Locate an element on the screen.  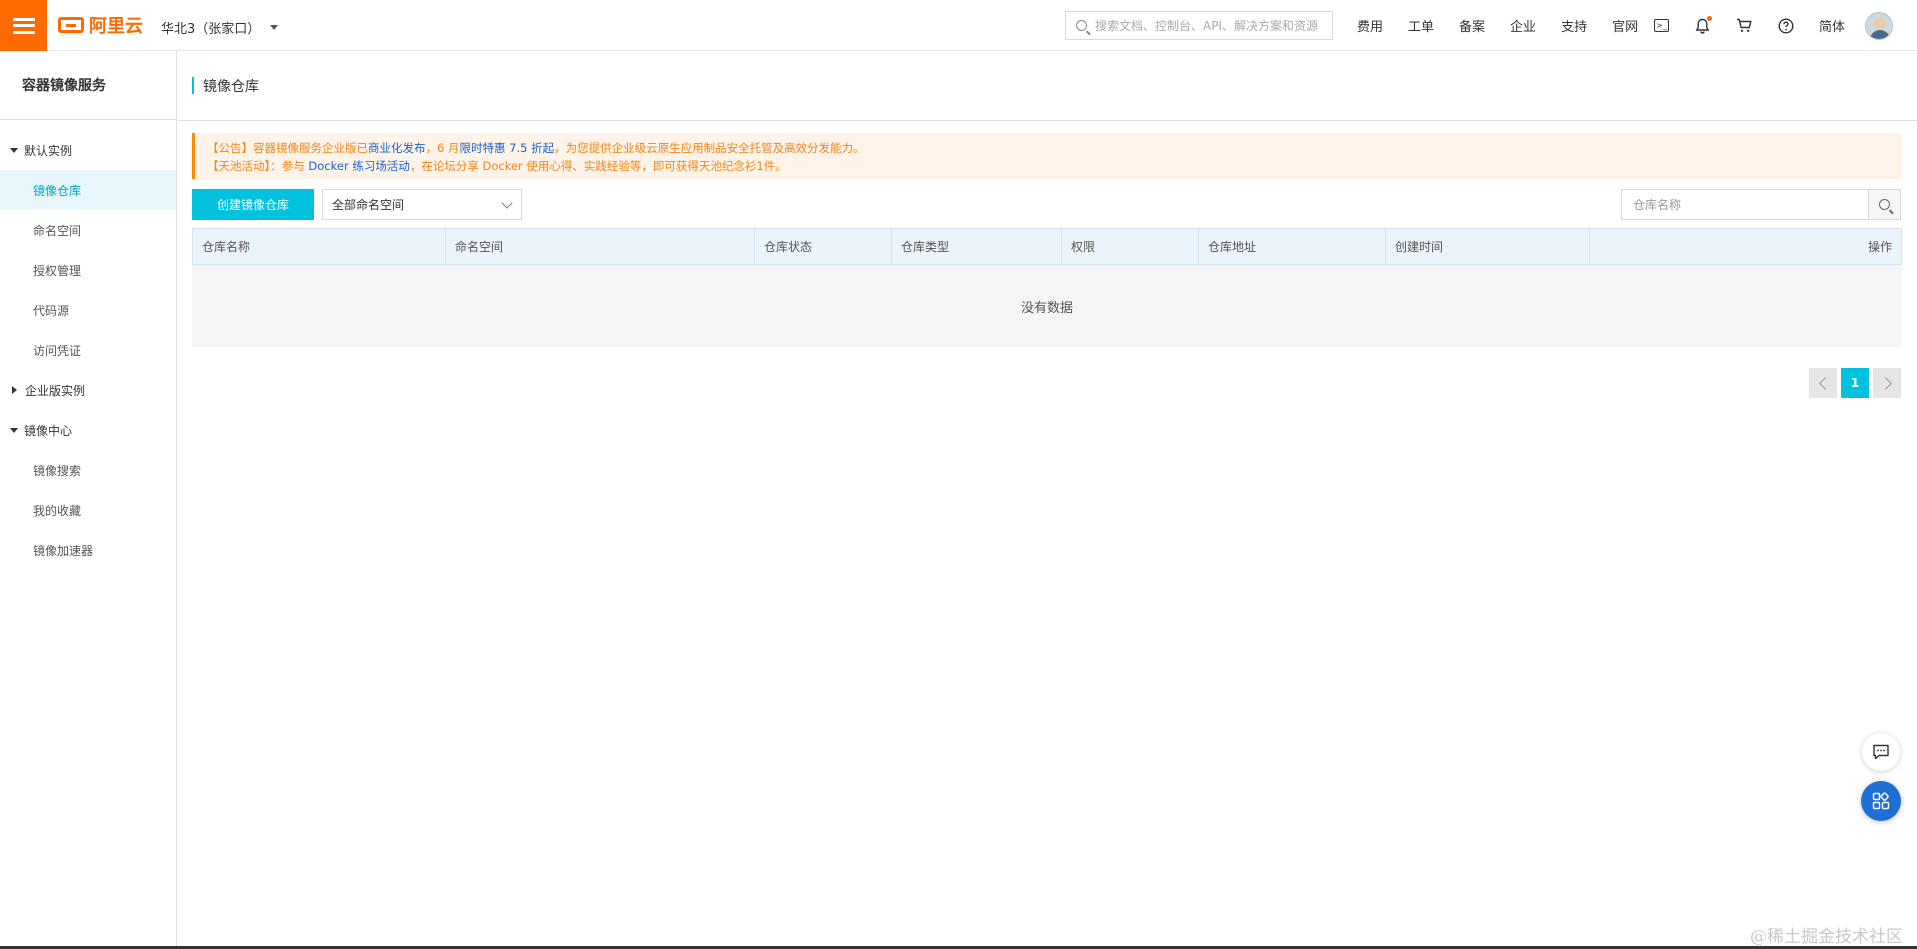
user-avatar is located at coordinates (1879, 25).